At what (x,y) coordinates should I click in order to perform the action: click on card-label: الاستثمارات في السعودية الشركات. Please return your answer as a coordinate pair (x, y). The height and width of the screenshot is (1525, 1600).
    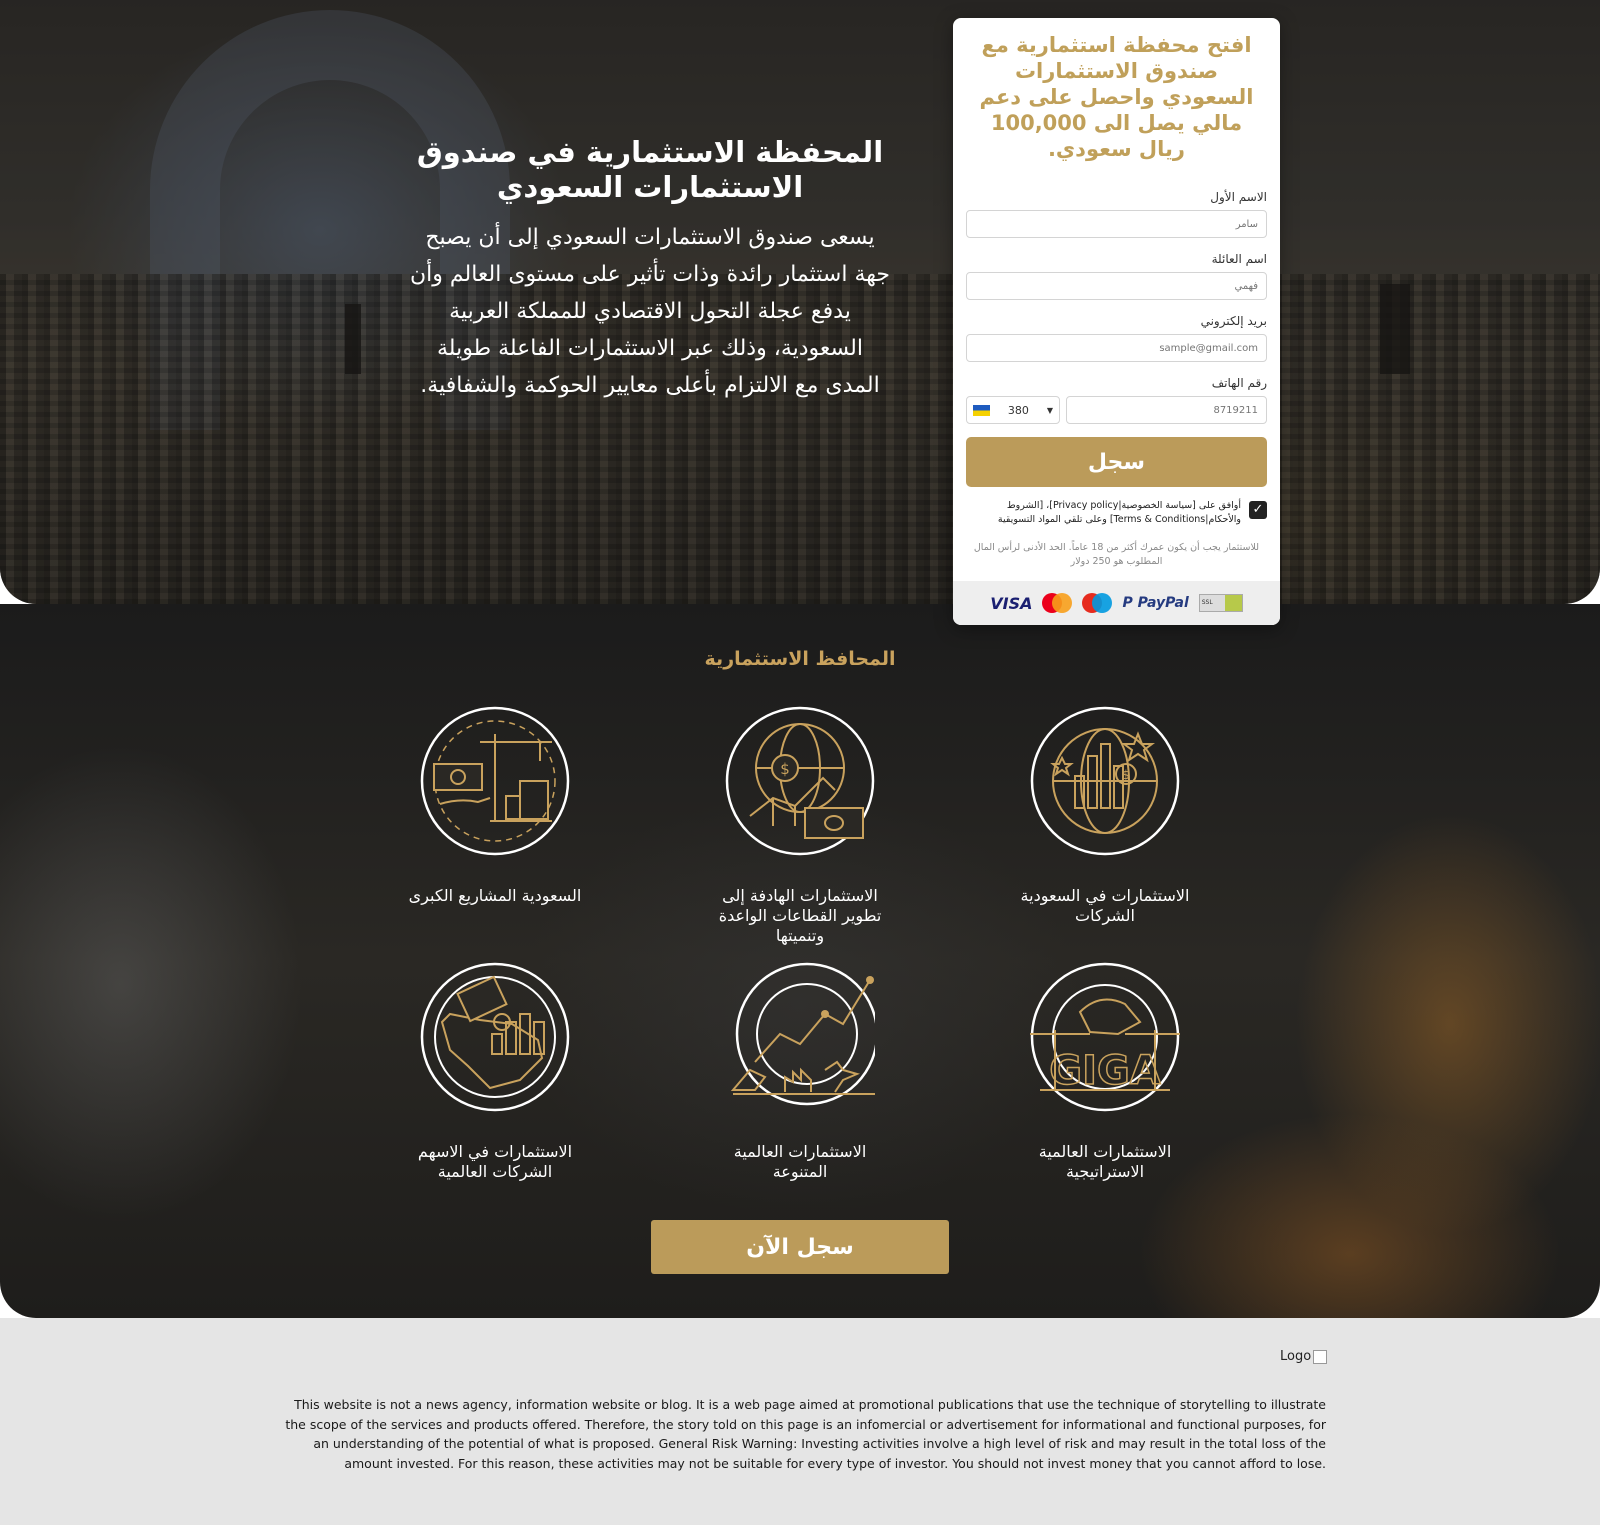
    Looking at the image, I should click on (1105, 905).